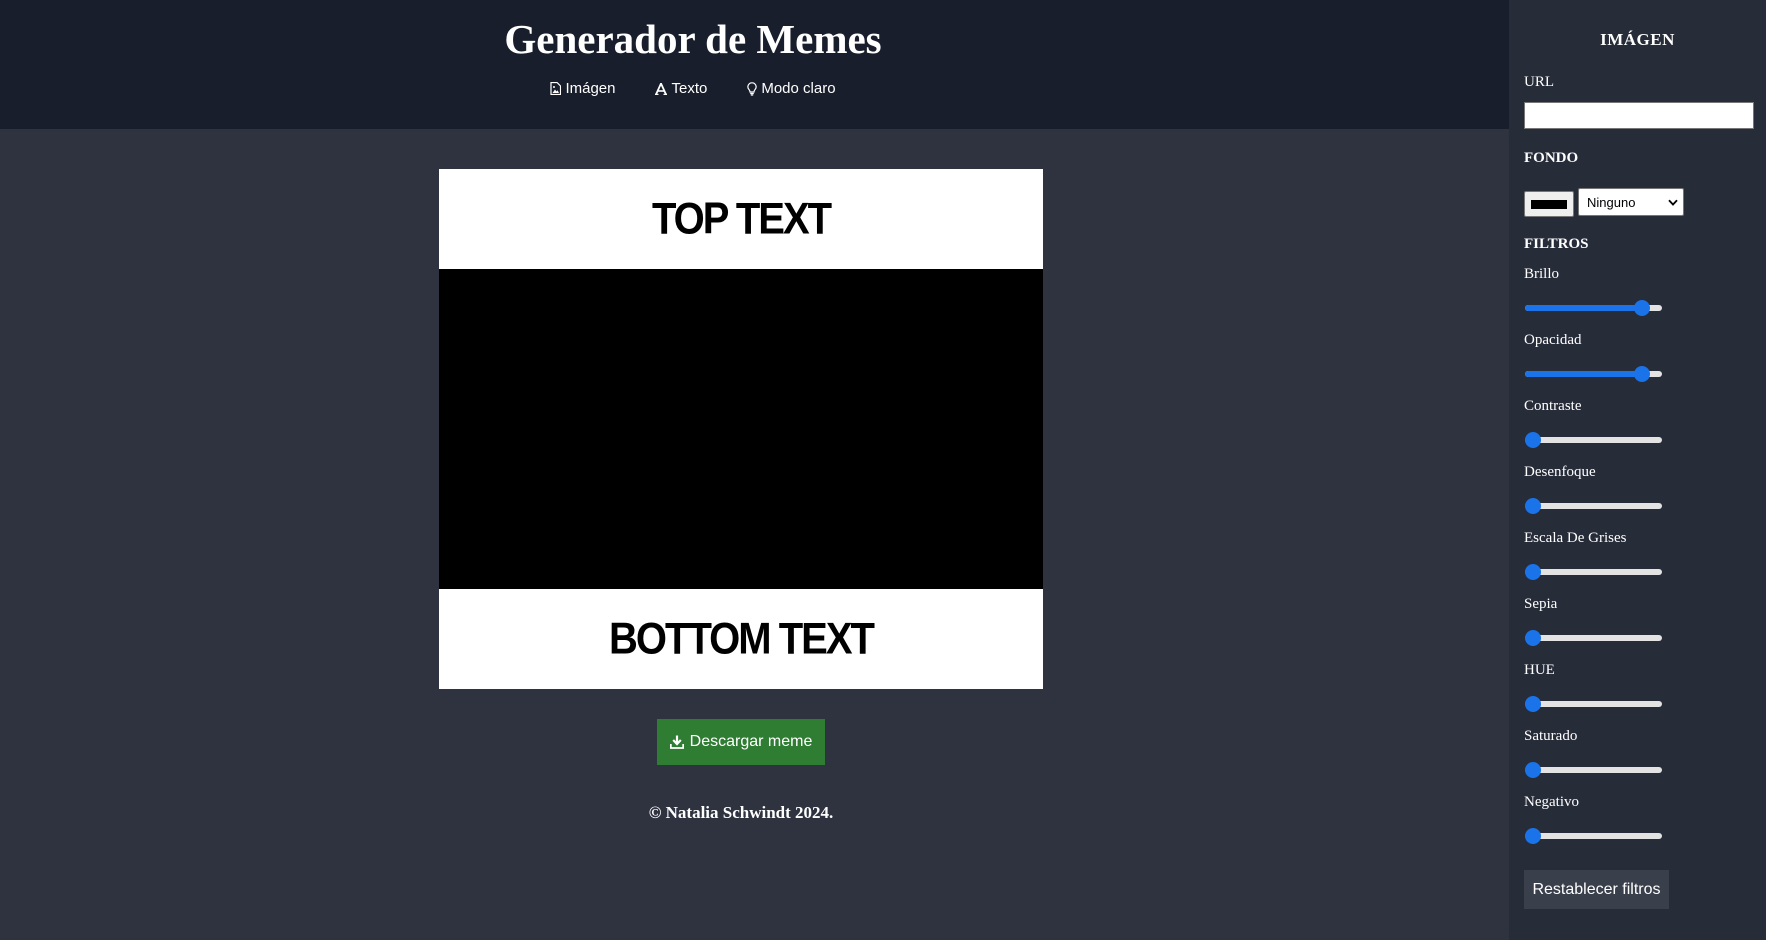  Describe the element at coordinates (741, 812) in the screenshot. I see `footer-copyright: © Natalia Schwindt 2024.` at that location.